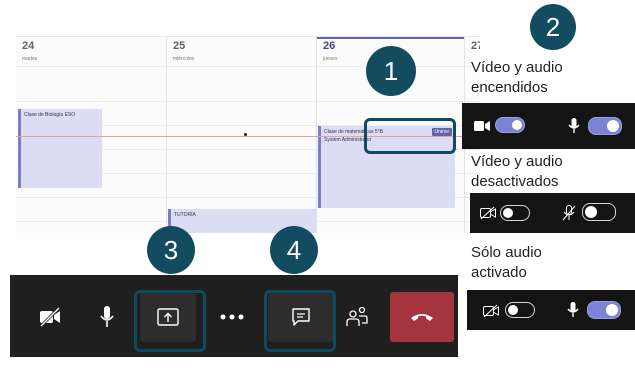 The height and width of the screenshot is (372, 635). I want to click on state-label-both-off: Vídeo y audio desactivados, so click(517, 171).